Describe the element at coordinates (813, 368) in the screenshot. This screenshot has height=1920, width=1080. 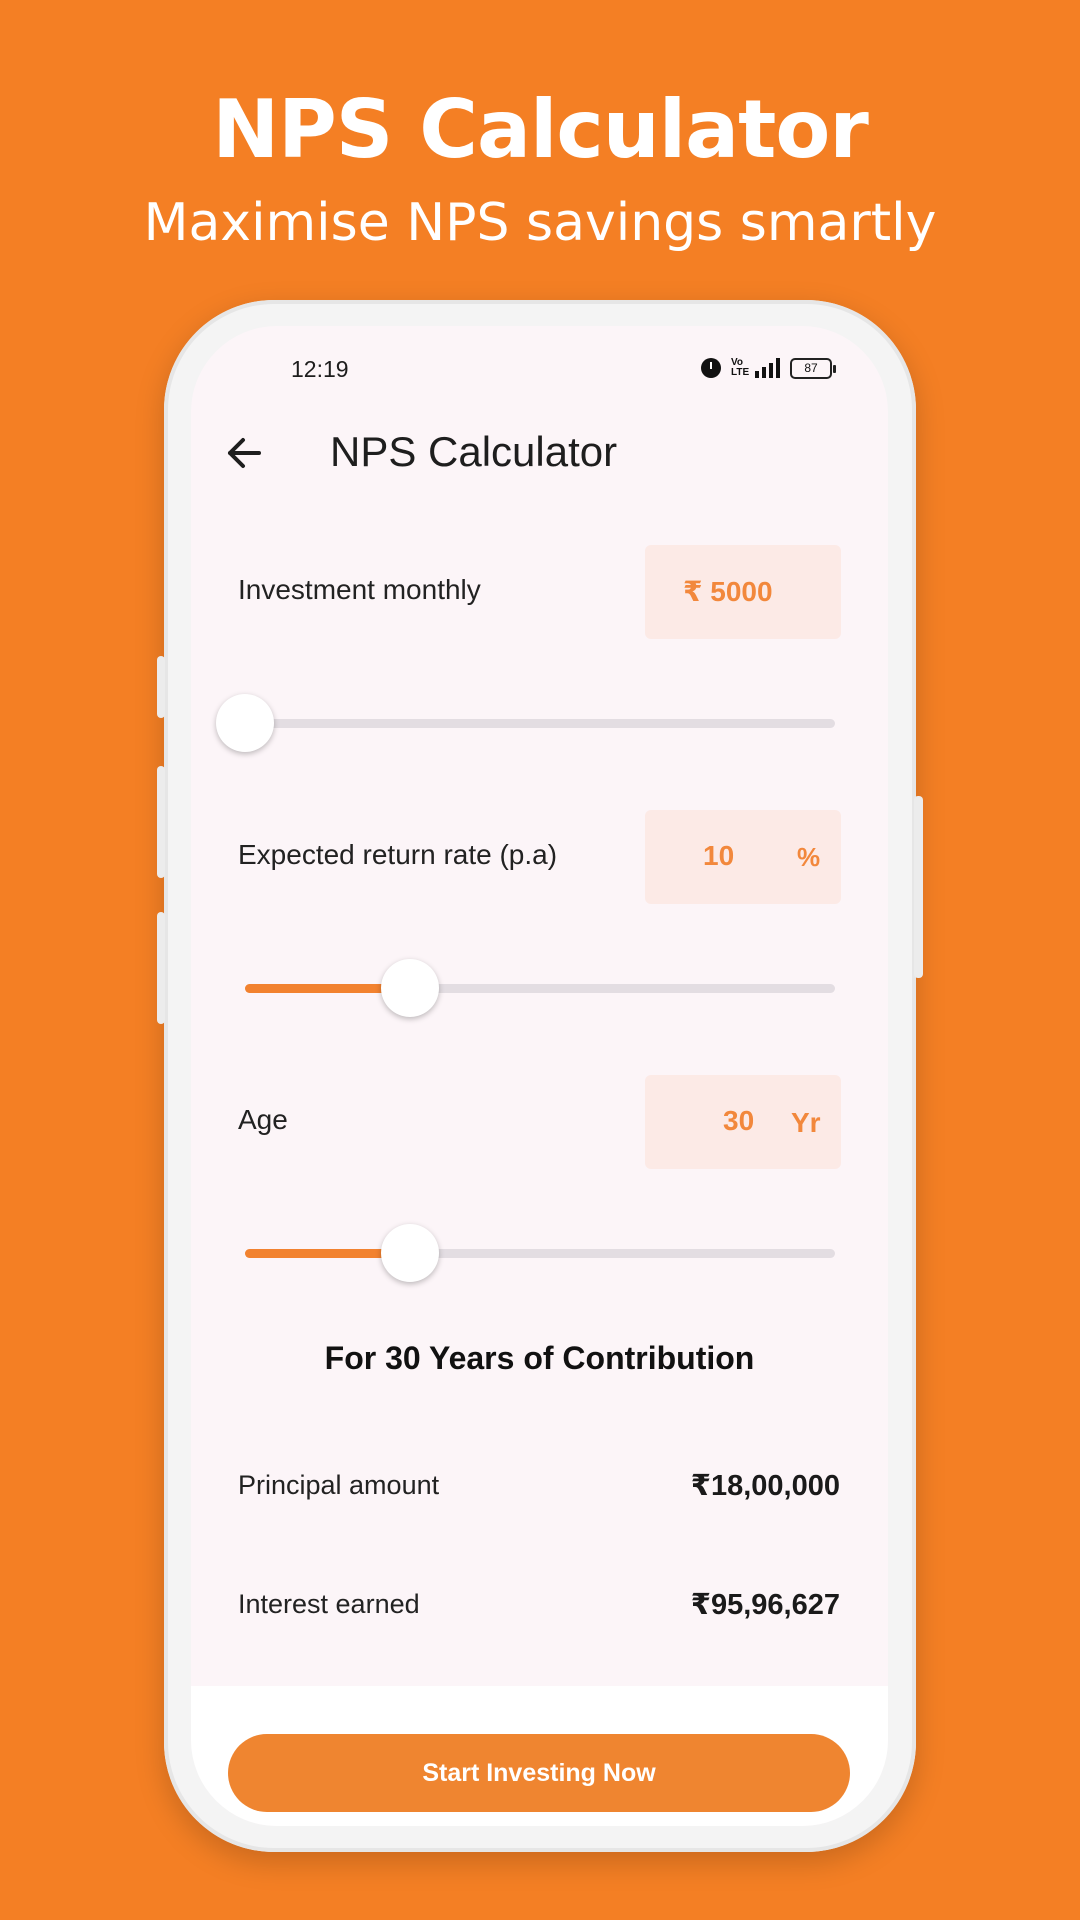
I see `battery-icon: 87` at that location.